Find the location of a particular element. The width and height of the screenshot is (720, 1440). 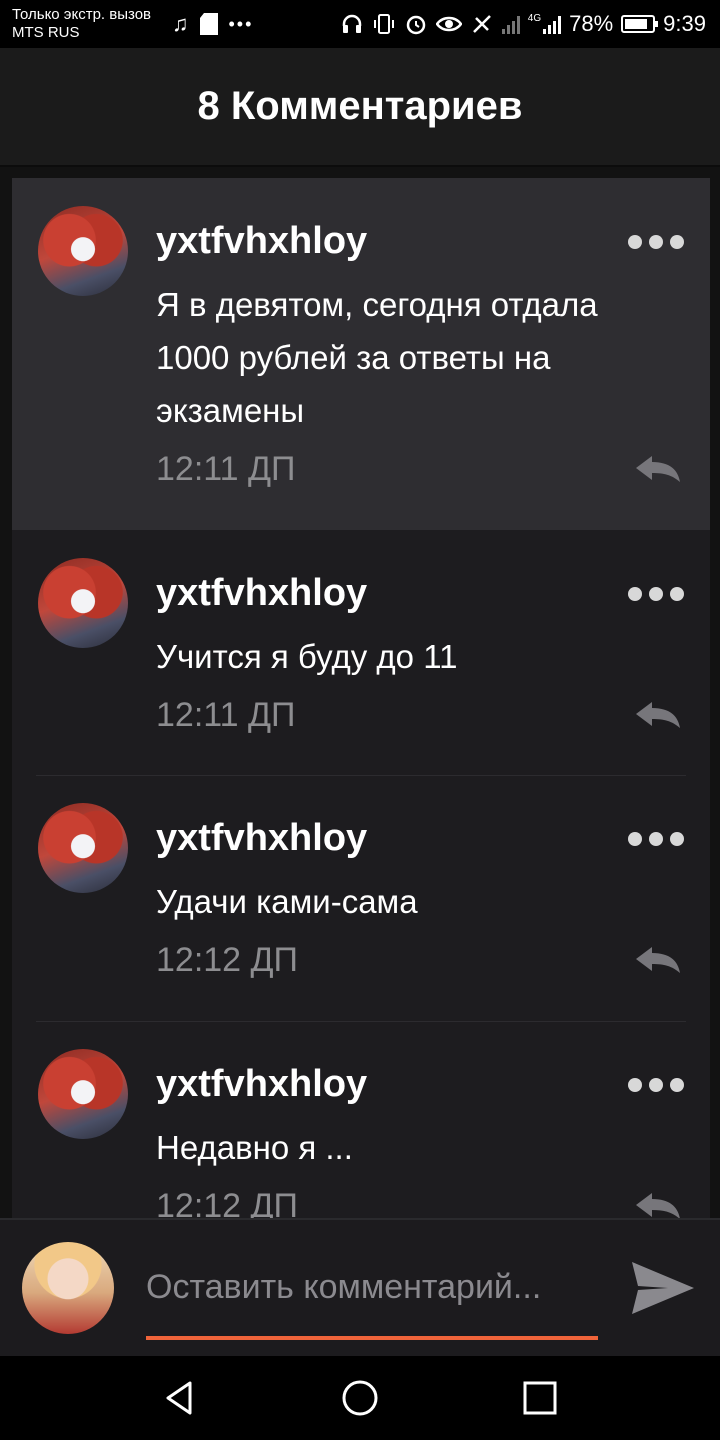

signal-icon is located at coordinates (510, 24).